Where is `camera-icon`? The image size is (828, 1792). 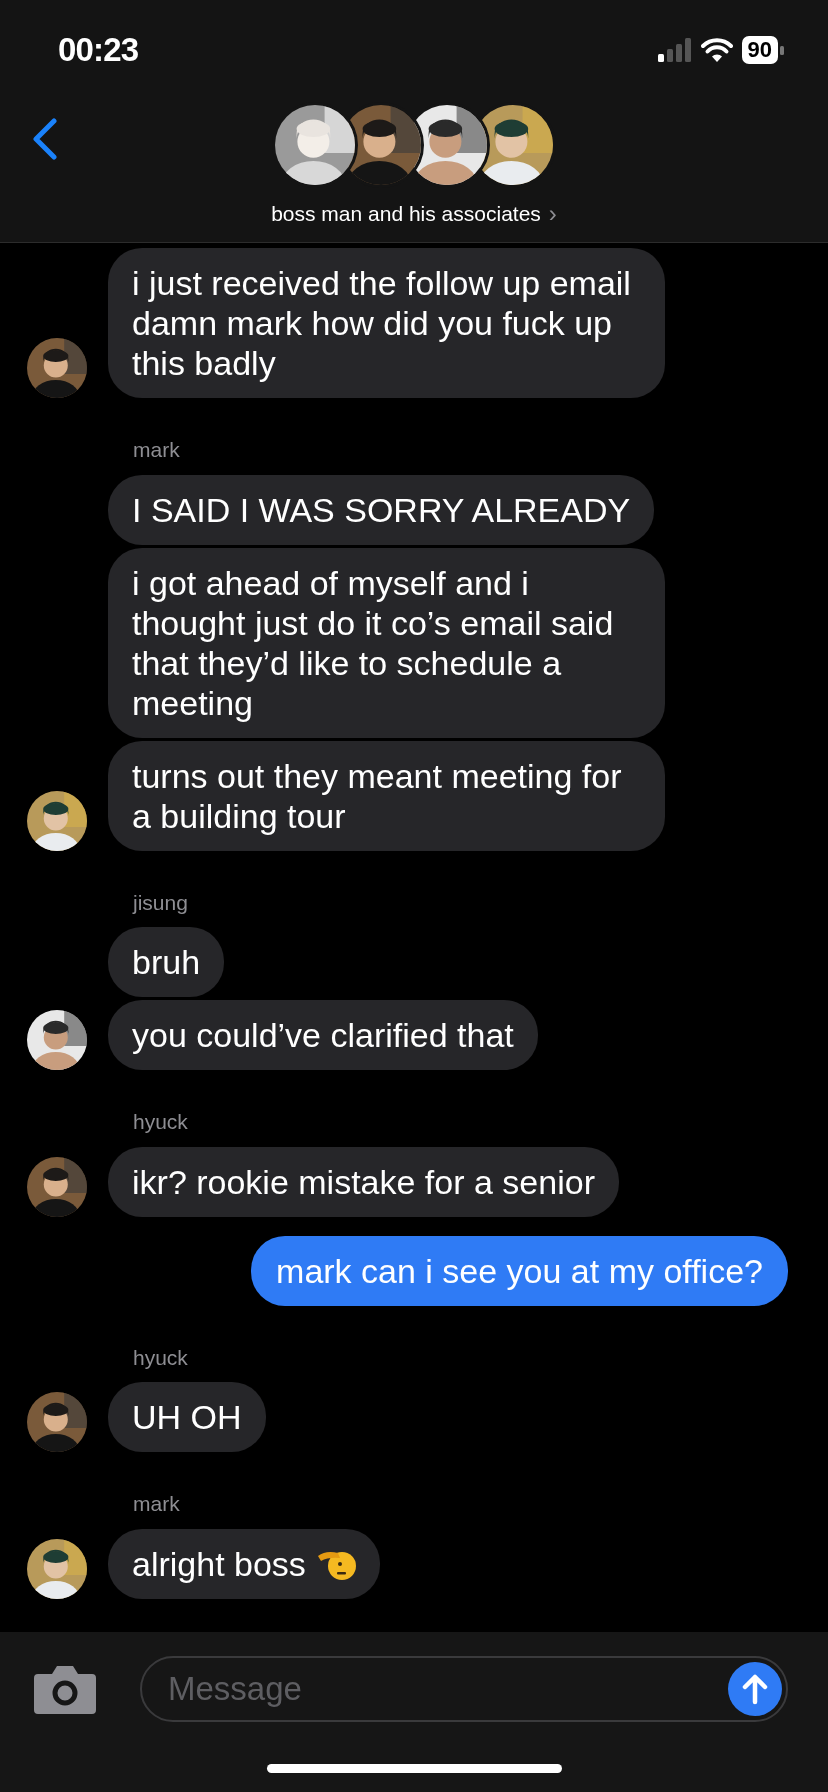 camera-icon is located at coordinates (65, 1689).